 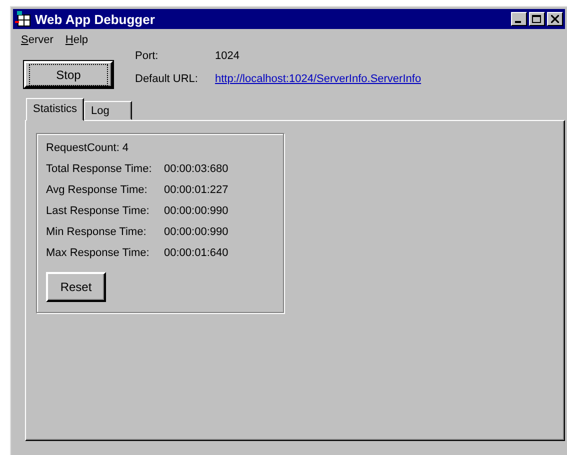 I want to click on stat-value: 00:00:01:640, so click(x=197, y=253).